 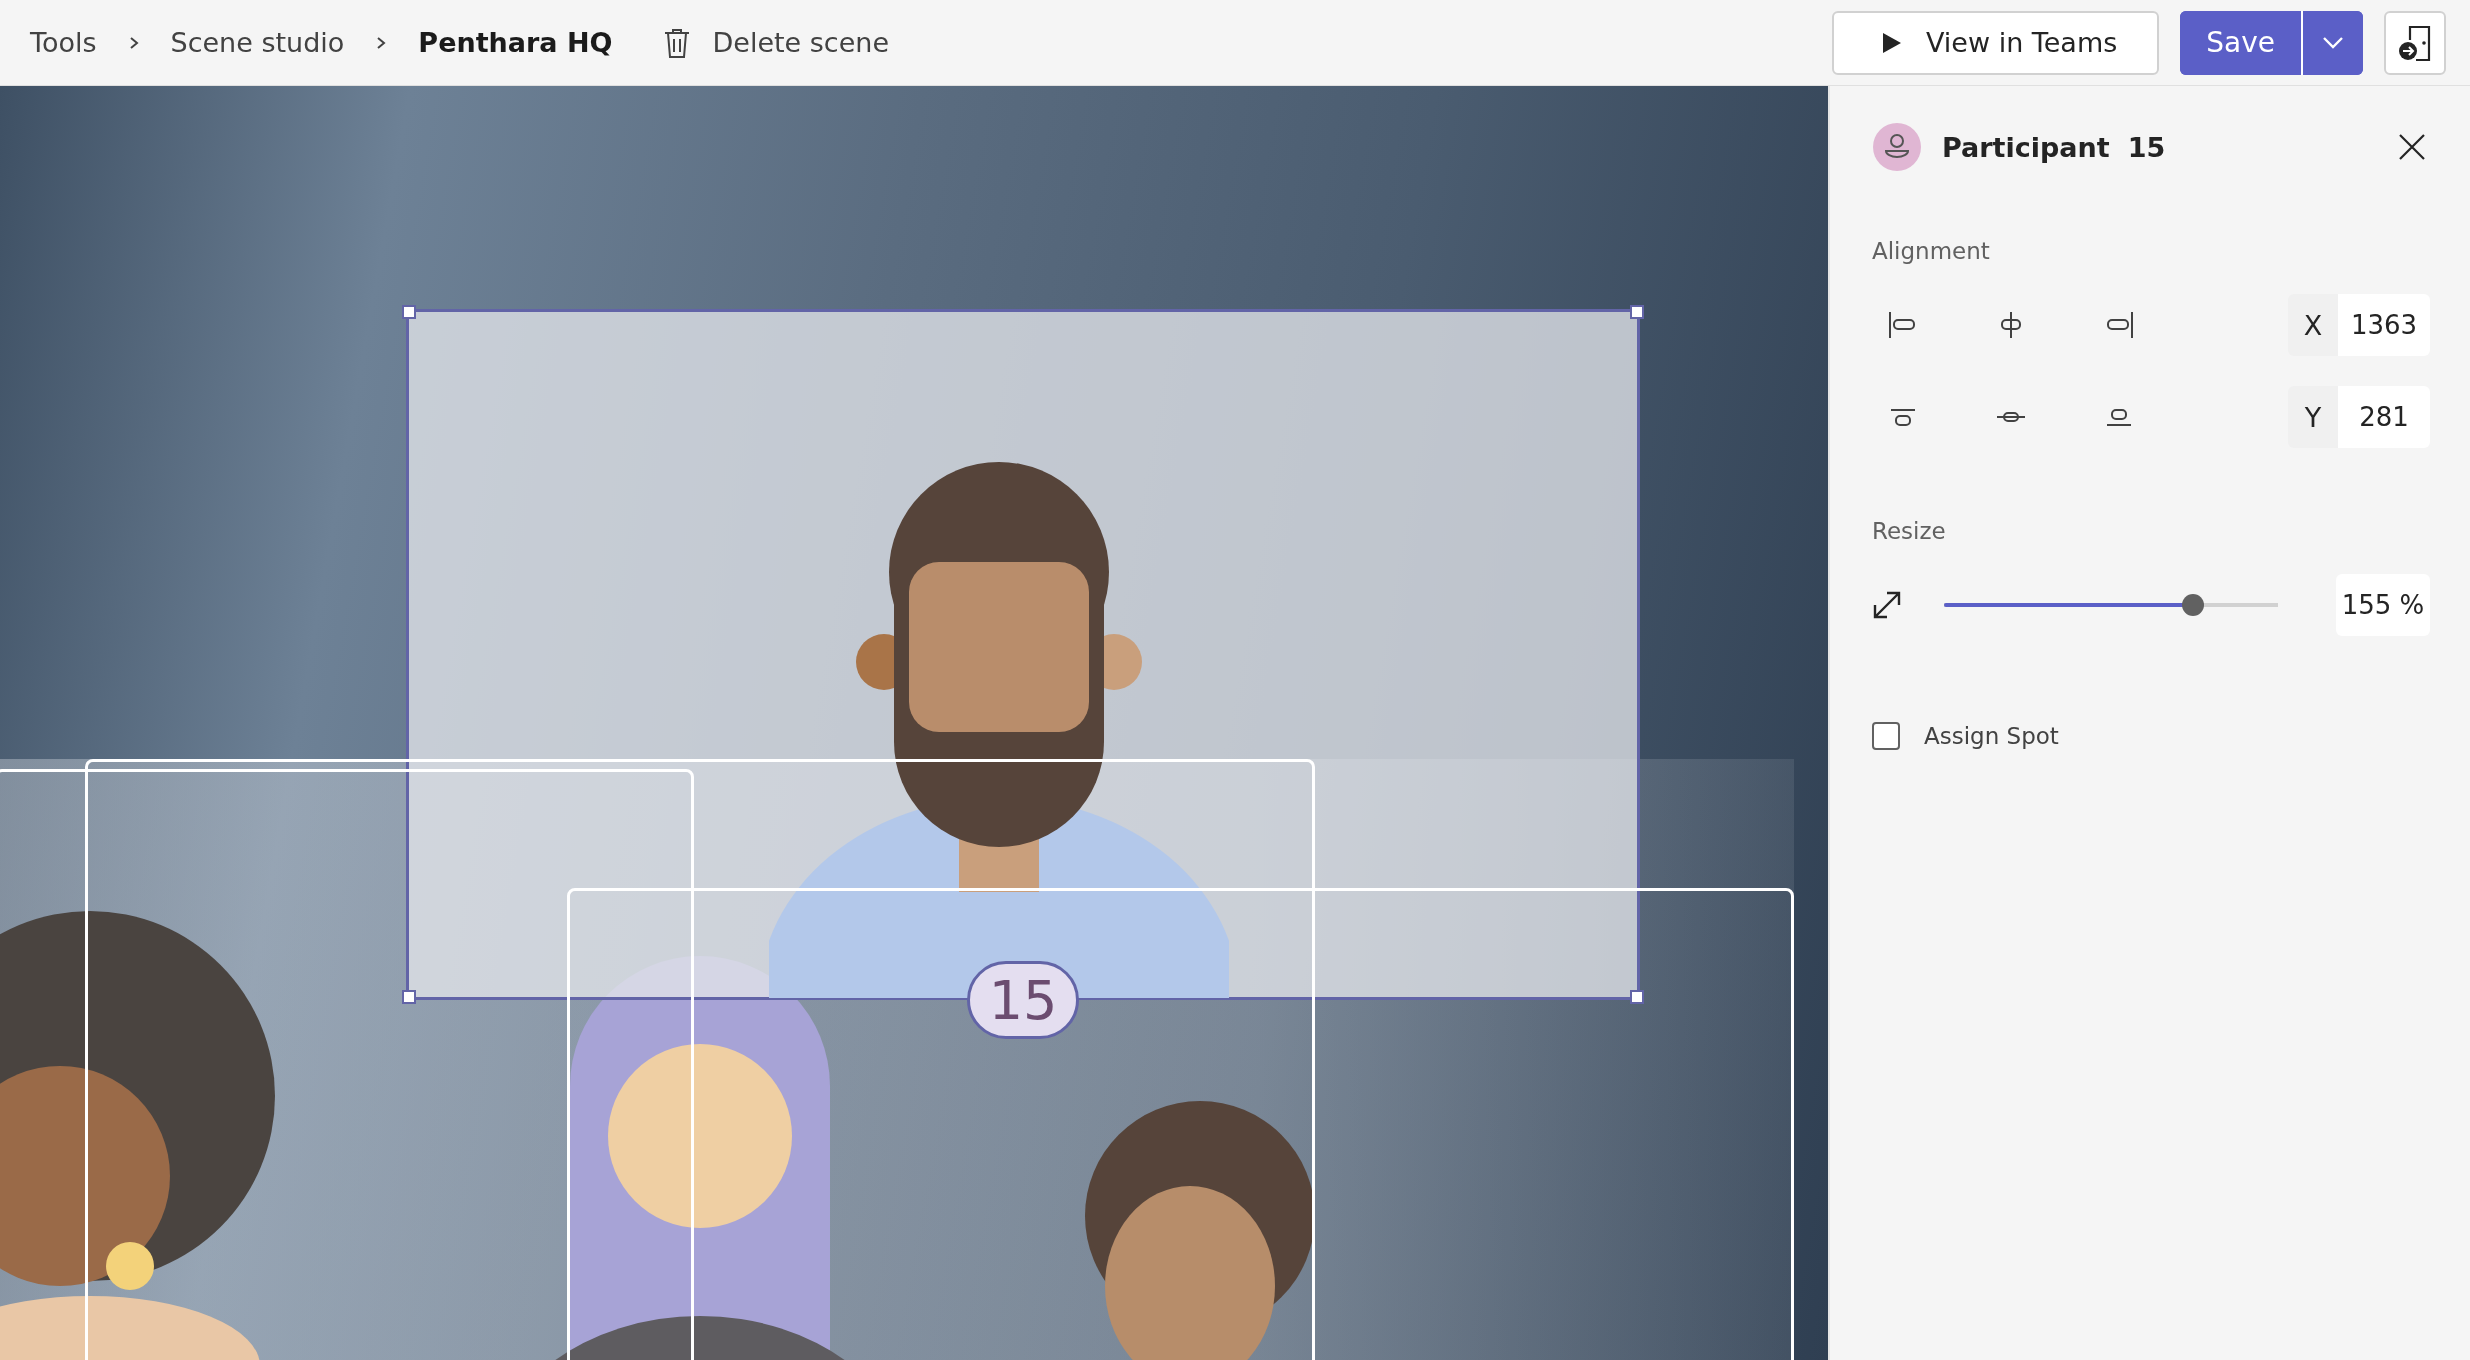 I want to click on participant-frame, so click(x=347, y=1064).